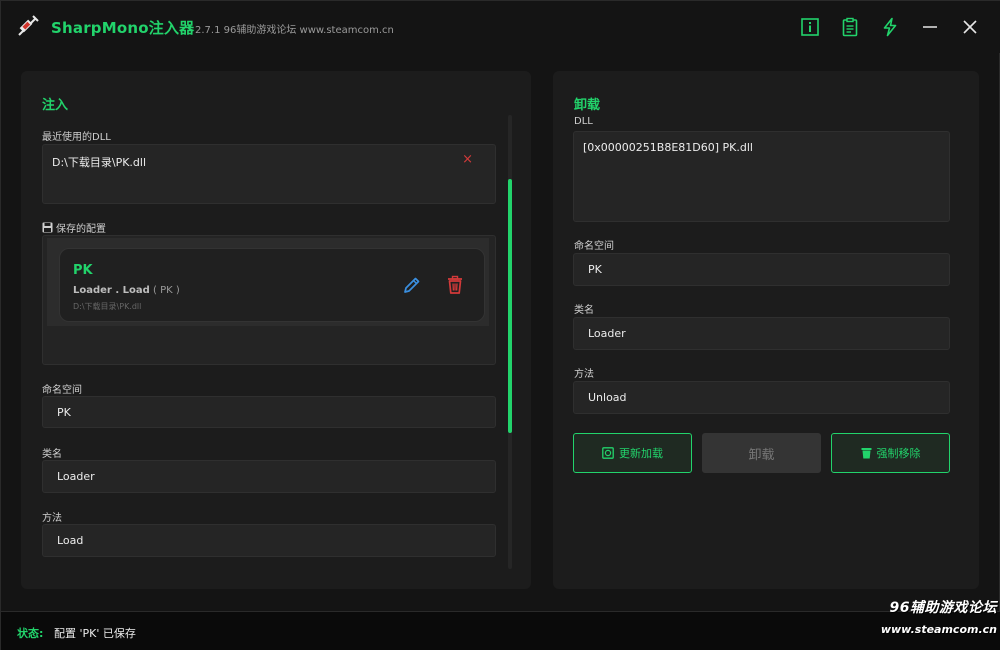 This screenshot has width=1000, height=650. What do you see at coordinates (83, 270) in the screenshot?
I see `config-name: PK` at bounding box center [83, 270].